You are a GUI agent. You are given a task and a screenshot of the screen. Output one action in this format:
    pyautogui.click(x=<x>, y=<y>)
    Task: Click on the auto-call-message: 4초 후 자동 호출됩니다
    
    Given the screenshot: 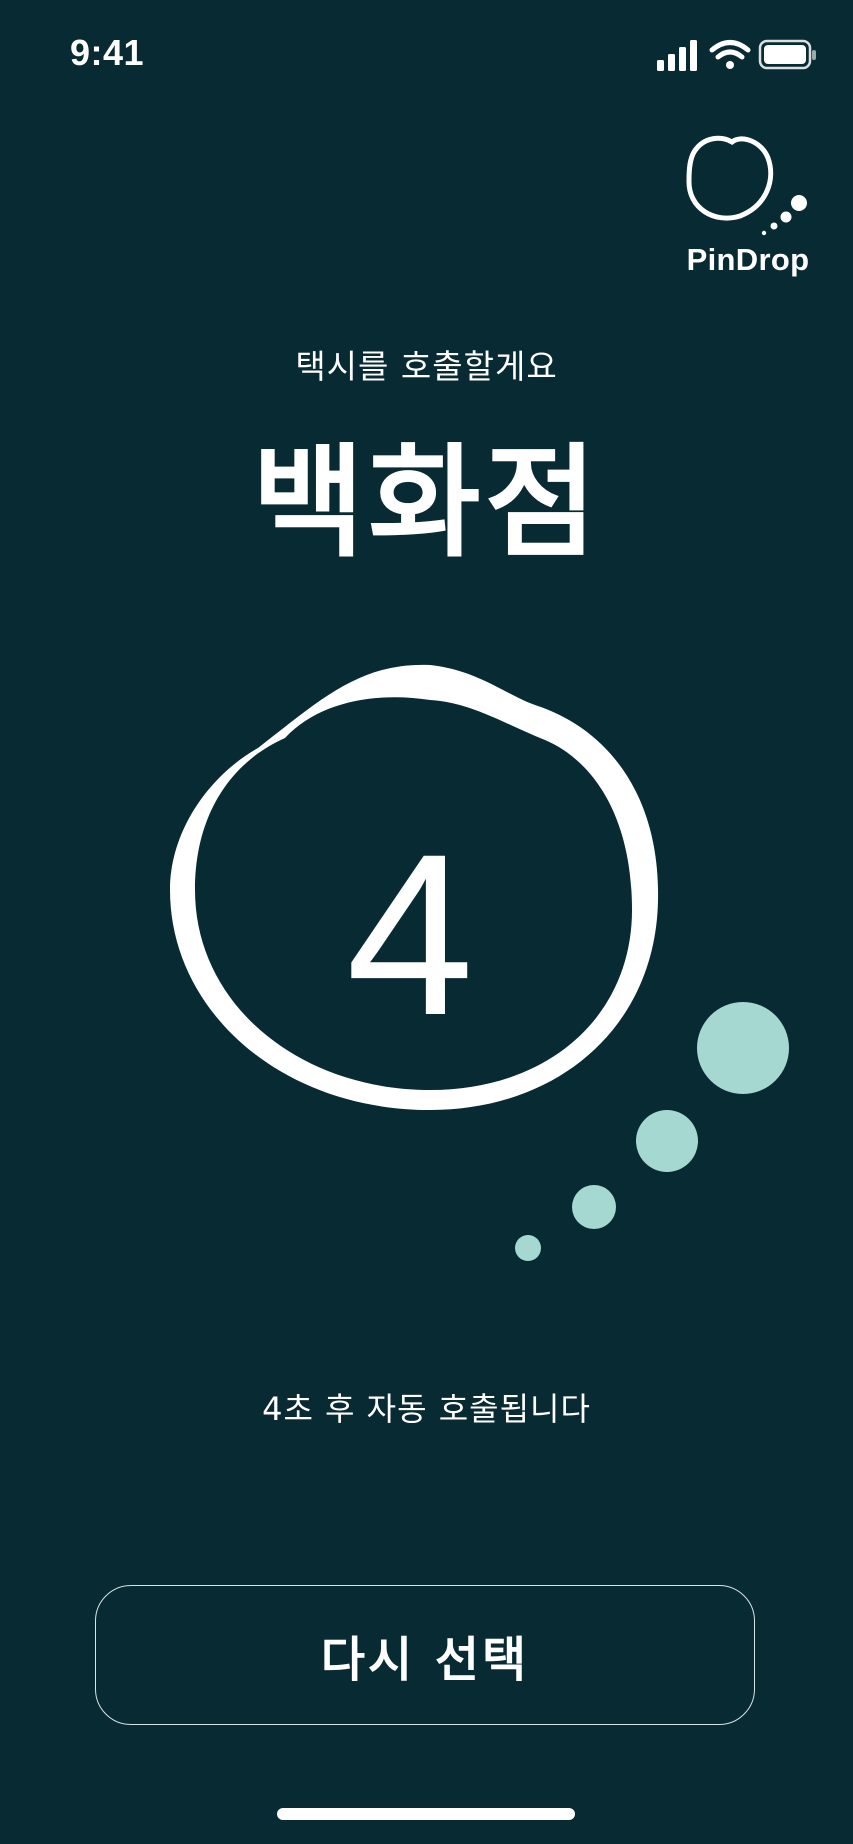 What is the action you would take?
    pyautogui.click(x=426, y=1409)
    